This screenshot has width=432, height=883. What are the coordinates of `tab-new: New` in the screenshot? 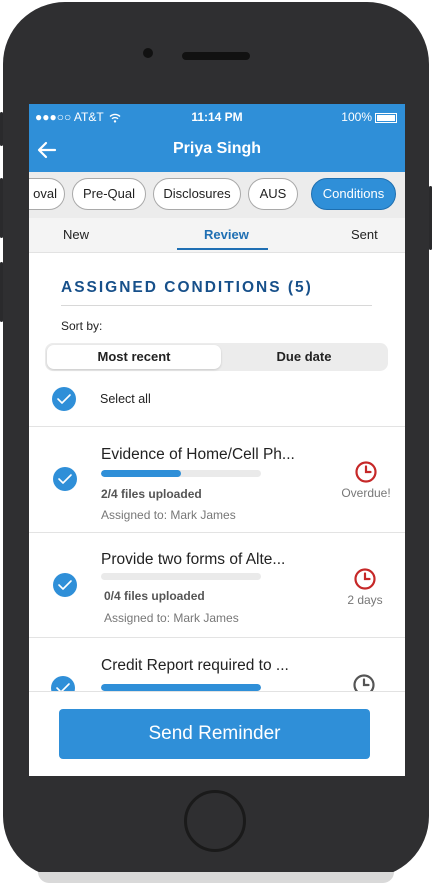 It's located at (76, 234).